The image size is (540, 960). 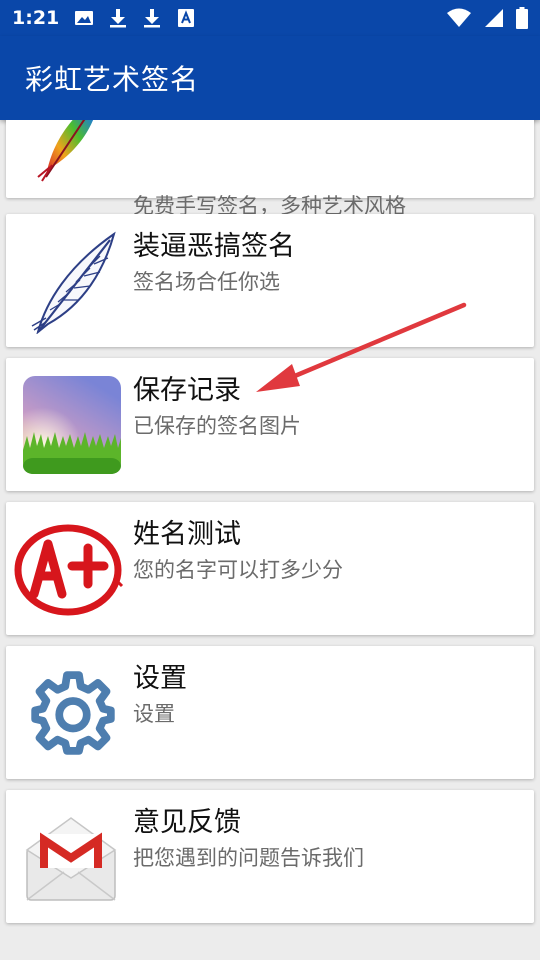 I want to click on status-time: 1:21, so click(x=36, y=18).